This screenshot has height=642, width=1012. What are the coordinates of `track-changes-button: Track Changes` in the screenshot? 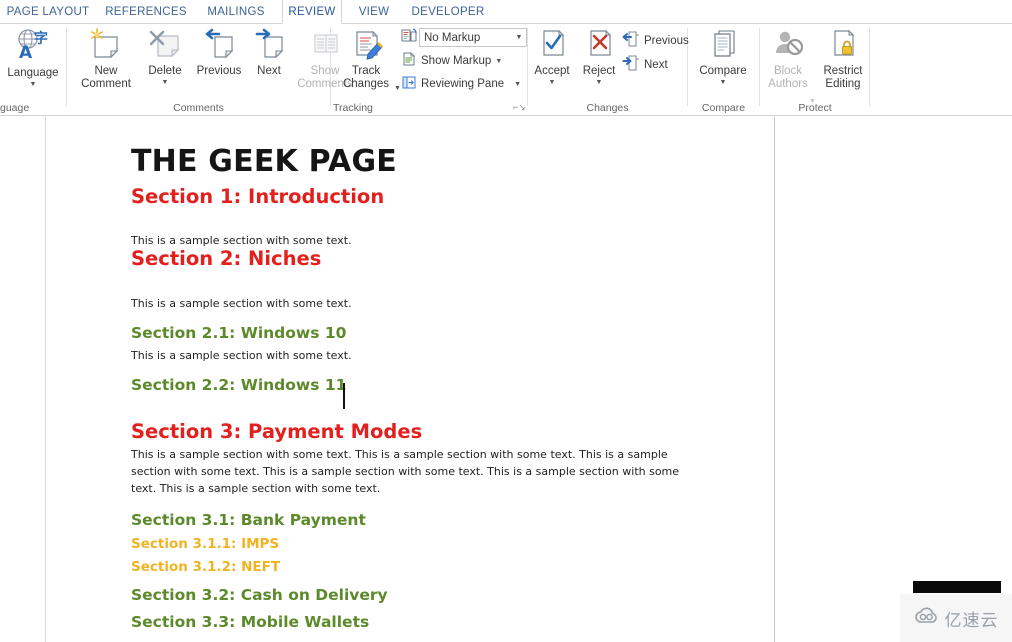 It's located at (366, 59).